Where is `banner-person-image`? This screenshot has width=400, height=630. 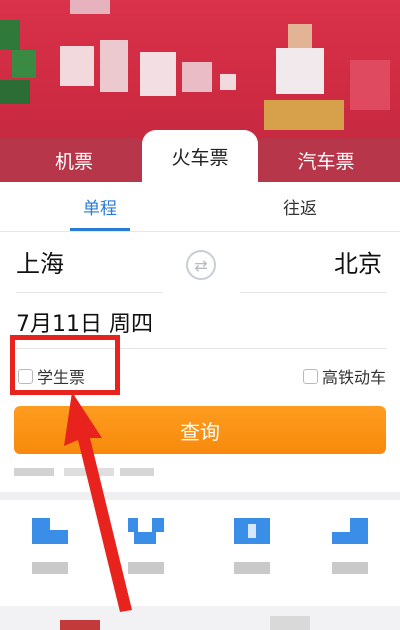 banner-person-image is located at coordinates (298, 59).